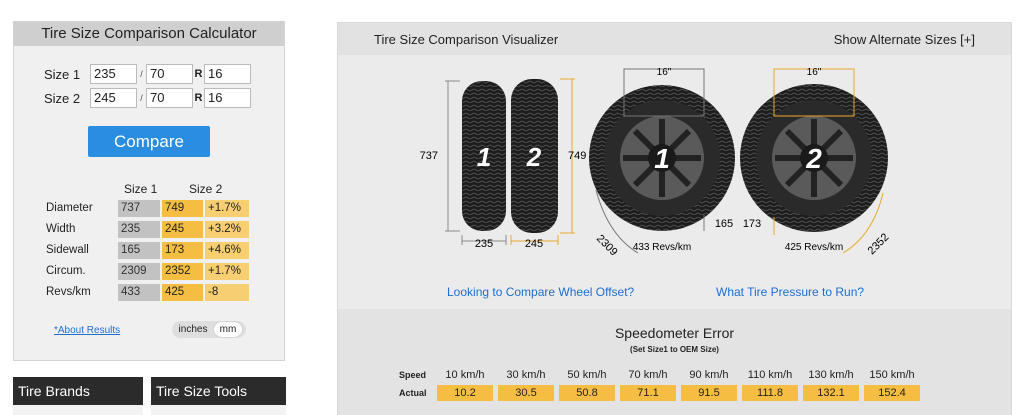  I want to click on visualizer-title: Tire Size Comparison Visualizer, so click(466, 39).